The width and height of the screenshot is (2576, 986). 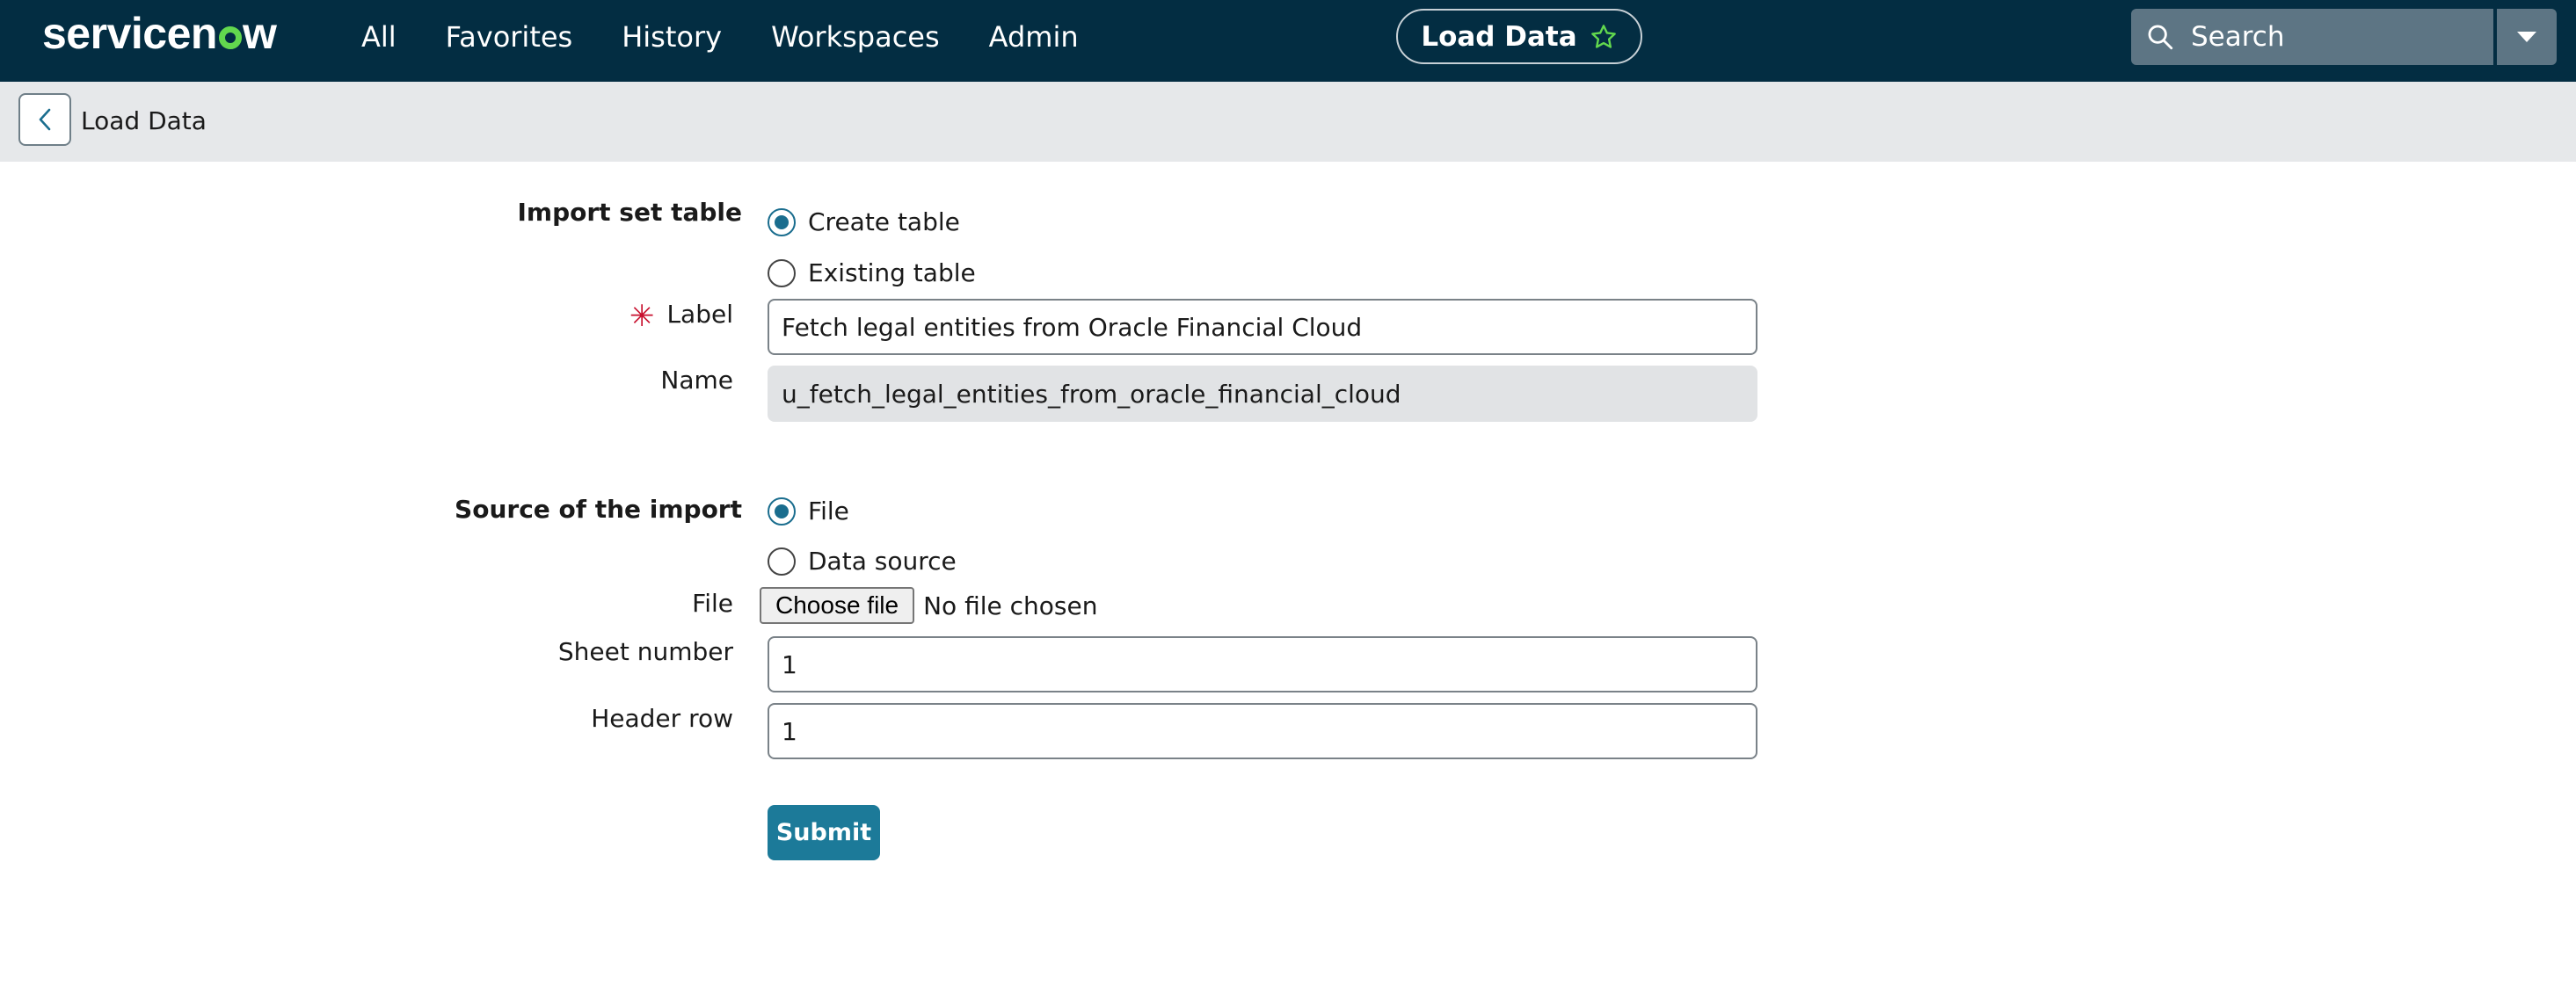 I want to click on search-icon, so click(x=2160, y=37).